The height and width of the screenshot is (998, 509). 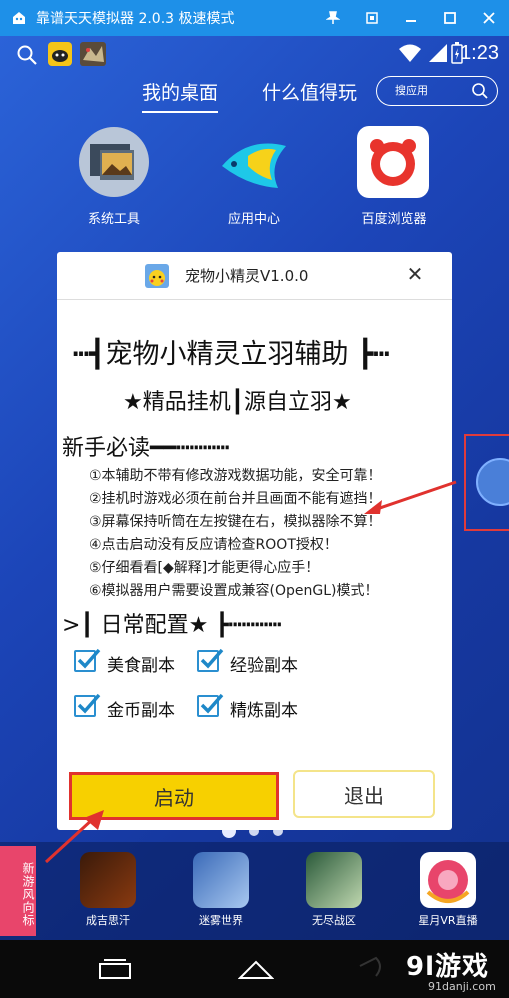 I want to click on checkbox-label: 金币副本, so click(x=141, y=708).